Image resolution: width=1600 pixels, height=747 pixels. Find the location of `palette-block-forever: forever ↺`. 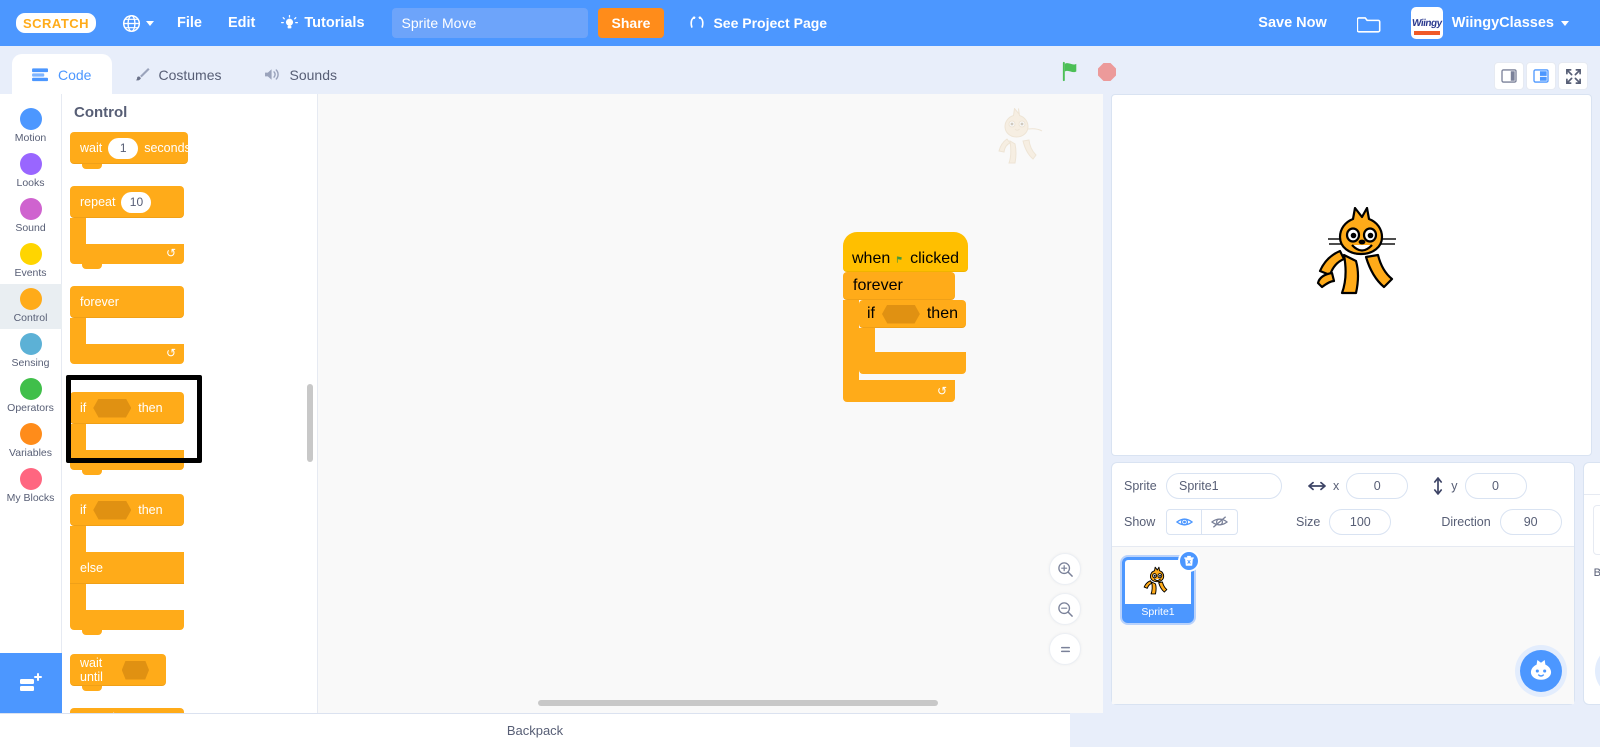

palette-block-forever: forever ↺ is located at coordinates (127, 325).